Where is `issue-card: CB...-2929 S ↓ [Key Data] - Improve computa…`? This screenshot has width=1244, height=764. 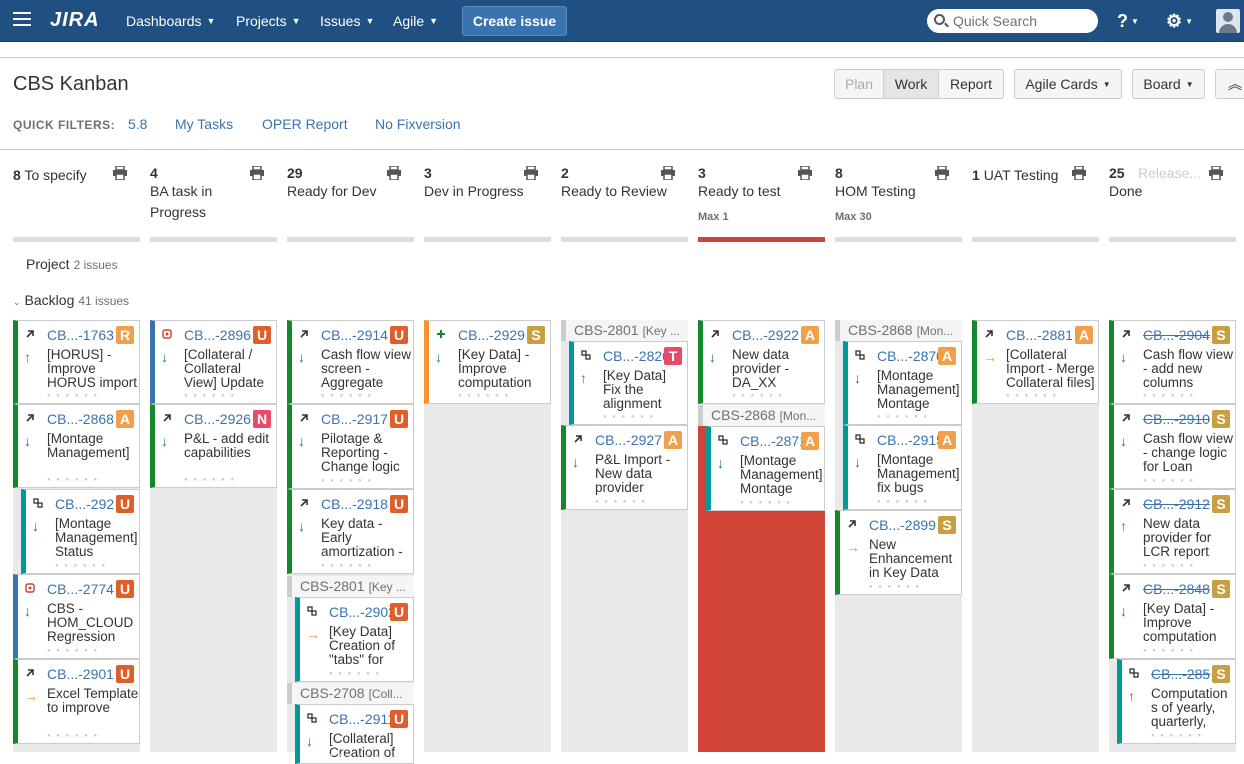 issue-card: CB...-2929 S ↓ [Key Data] - Improve computa… is located at coordinates (487, 362).